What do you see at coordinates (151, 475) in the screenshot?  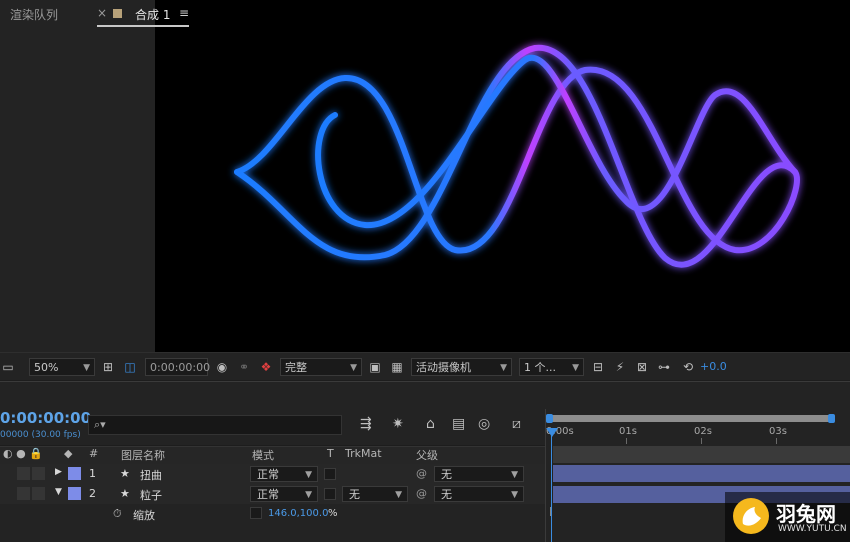 I see `layer-name: 扭曲` at bounding box center [151, 475].